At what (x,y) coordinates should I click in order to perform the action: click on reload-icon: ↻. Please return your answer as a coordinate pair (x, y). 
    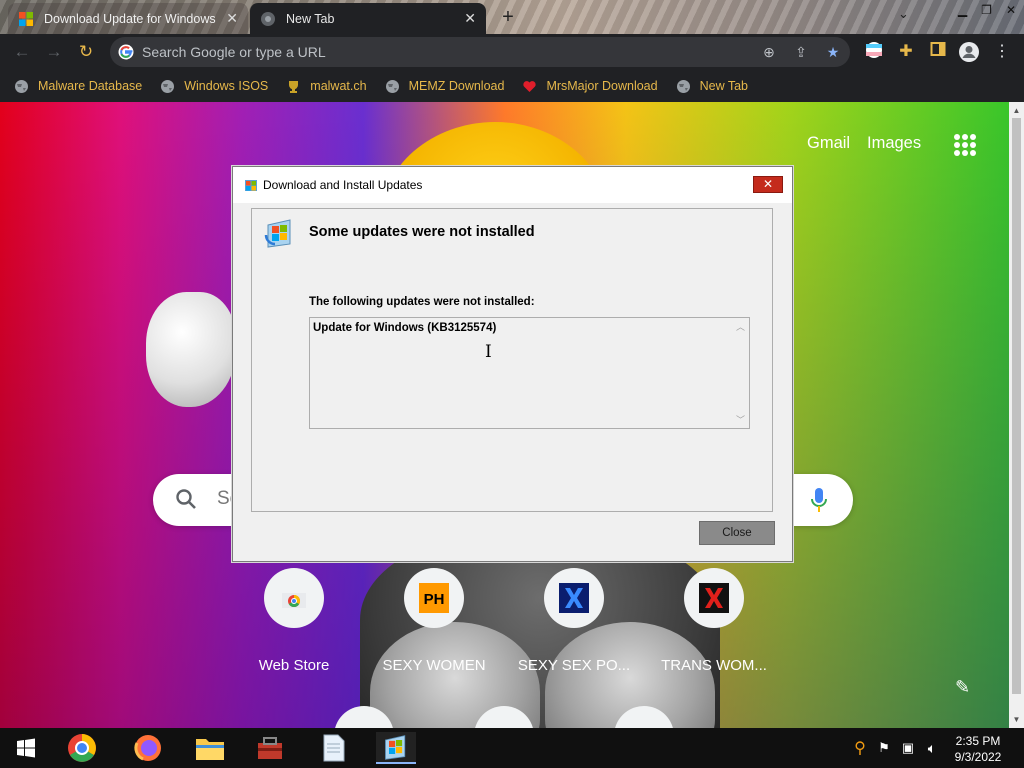
    Looking at the image, I should click on (86, 52).